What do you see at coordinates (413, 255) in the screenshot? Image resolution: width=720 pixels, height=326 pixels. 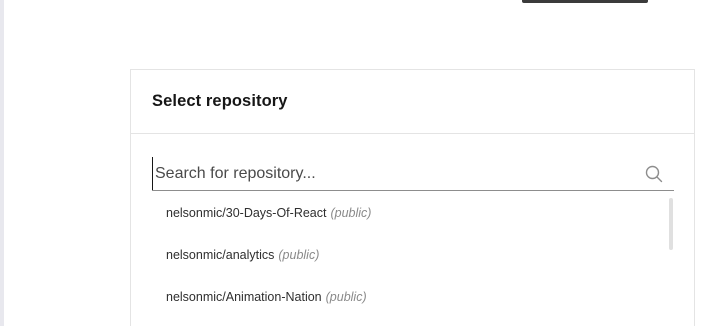 I see `repository-item: nelsonmic/analytics (public)` at bounding box center [413, 255].